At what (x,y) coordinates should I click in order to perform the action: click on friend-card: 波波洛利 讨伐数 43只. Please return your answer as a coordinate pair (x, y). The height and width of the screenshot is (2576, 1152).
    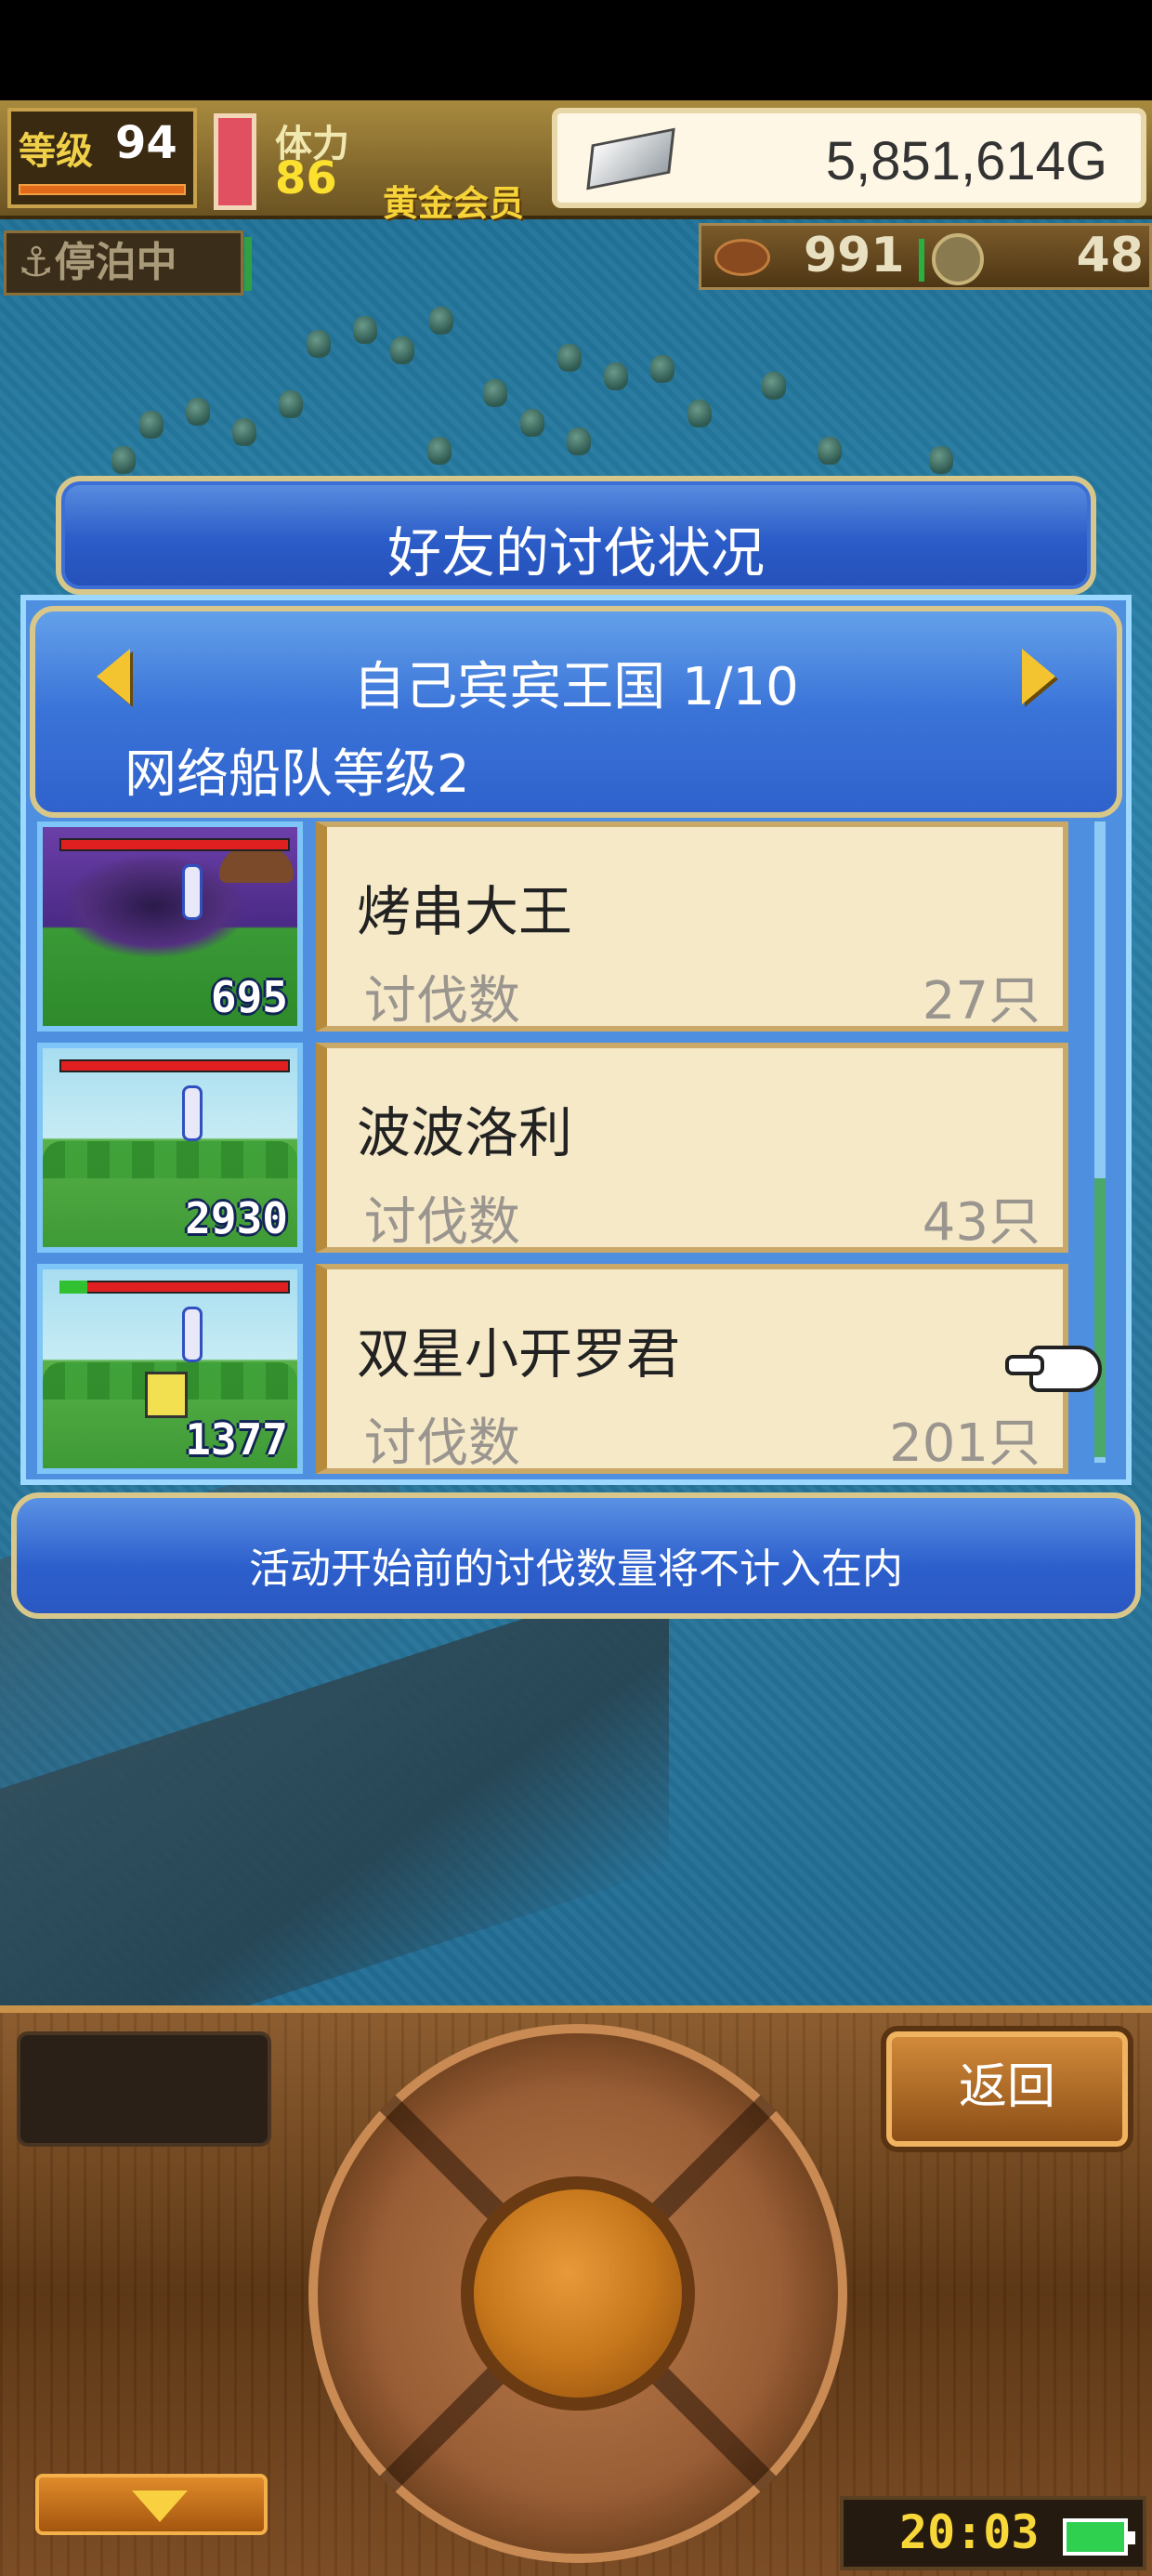
    Looking at the image, I should click on (692, 1148).